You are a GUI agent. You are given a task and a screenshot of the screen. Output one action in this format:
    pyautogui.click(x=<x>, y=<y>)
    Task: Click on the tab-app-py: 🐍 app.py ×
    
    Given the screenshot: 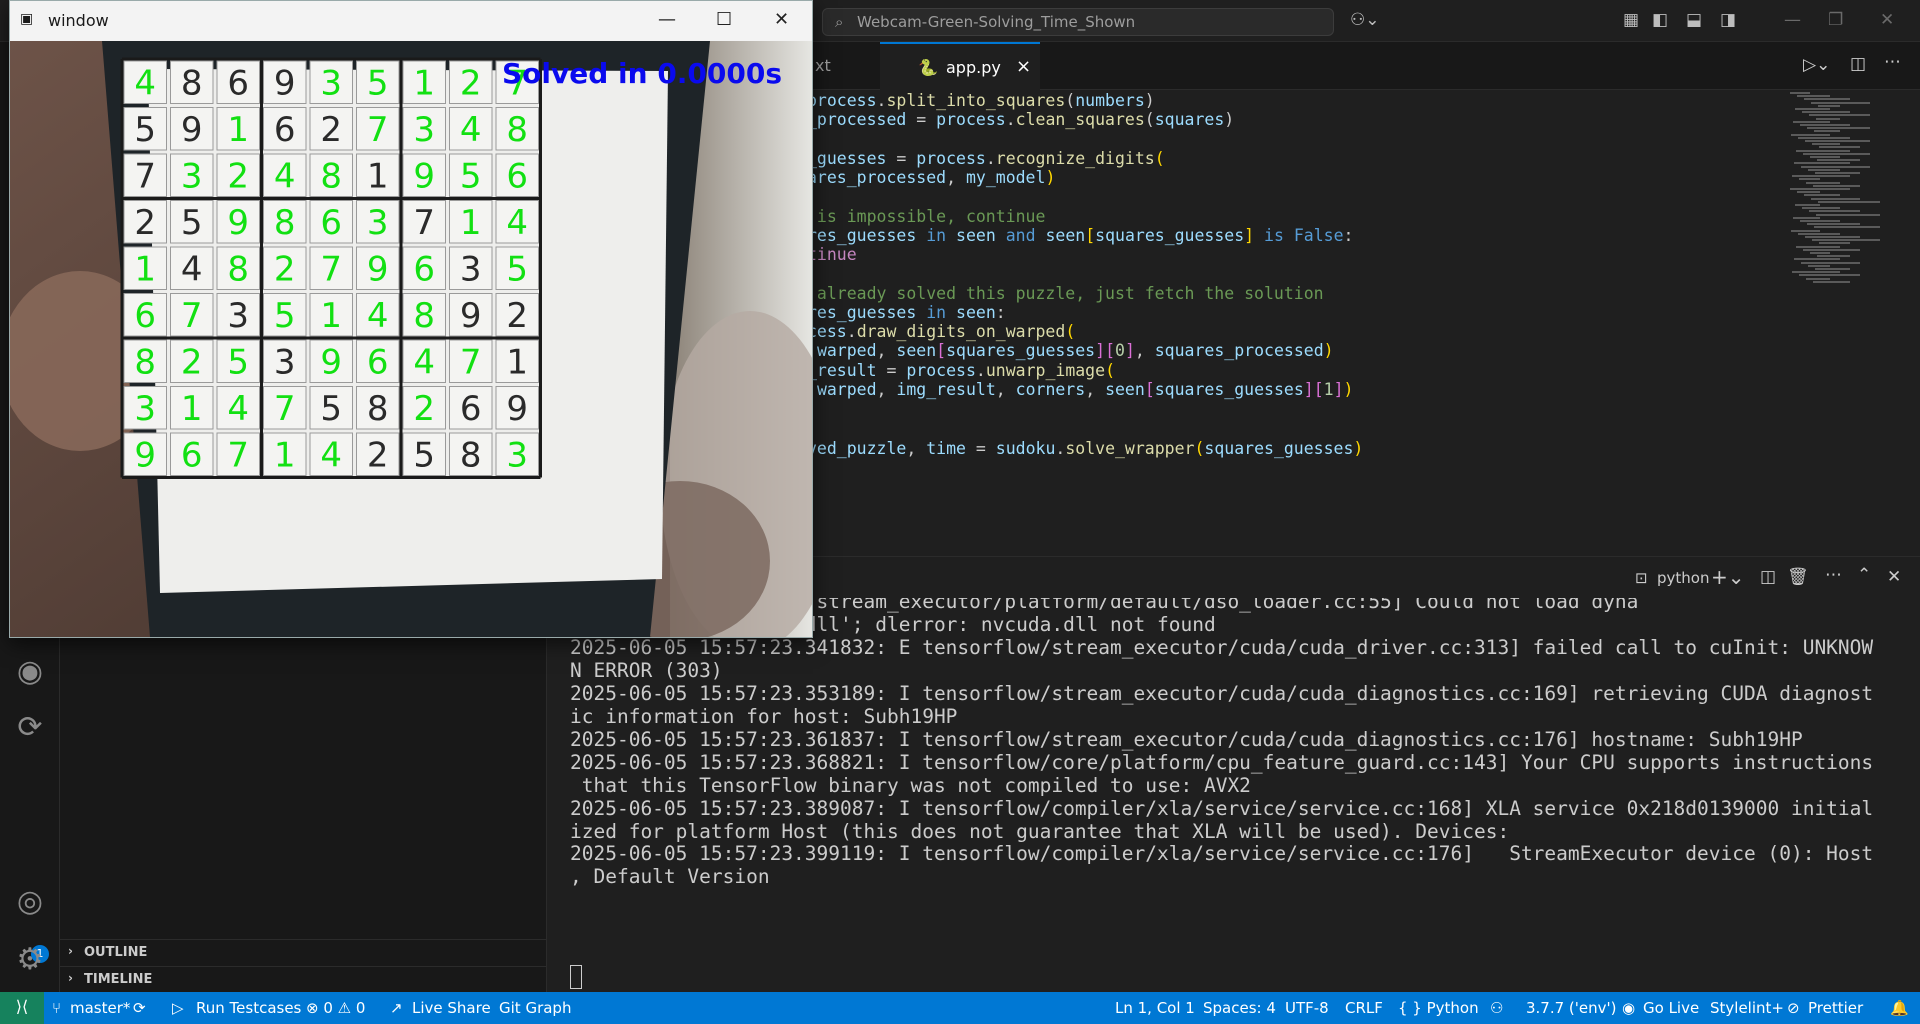 What is the action you would take?
    pyautogui.click(x=960, y=66)
    